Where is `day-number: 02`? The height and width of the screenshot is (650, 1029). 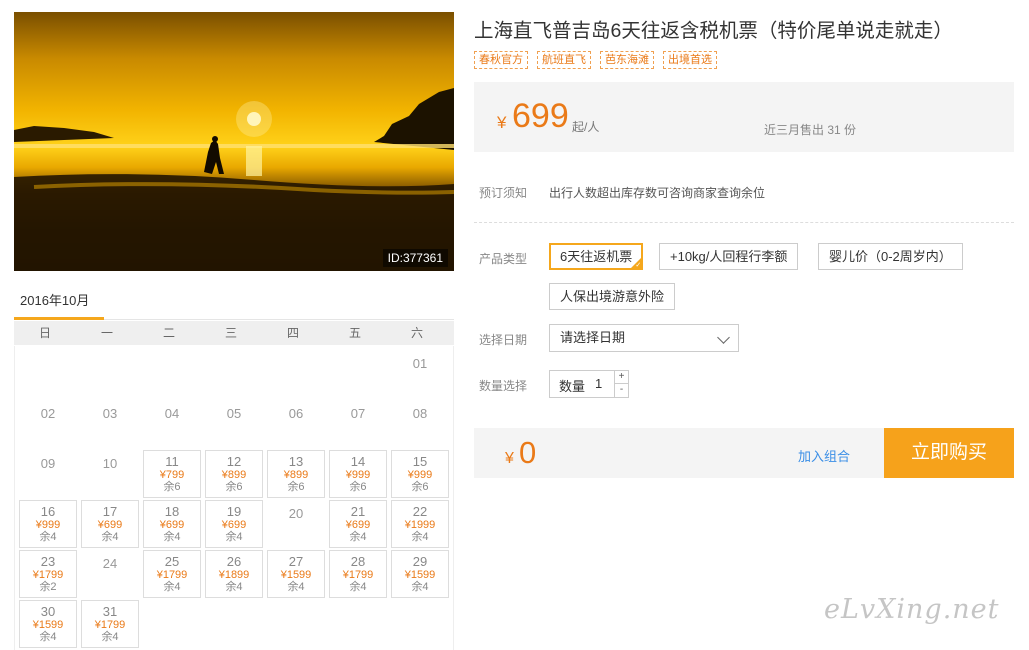
day-number: 02 is located at coordinates (48, 413).